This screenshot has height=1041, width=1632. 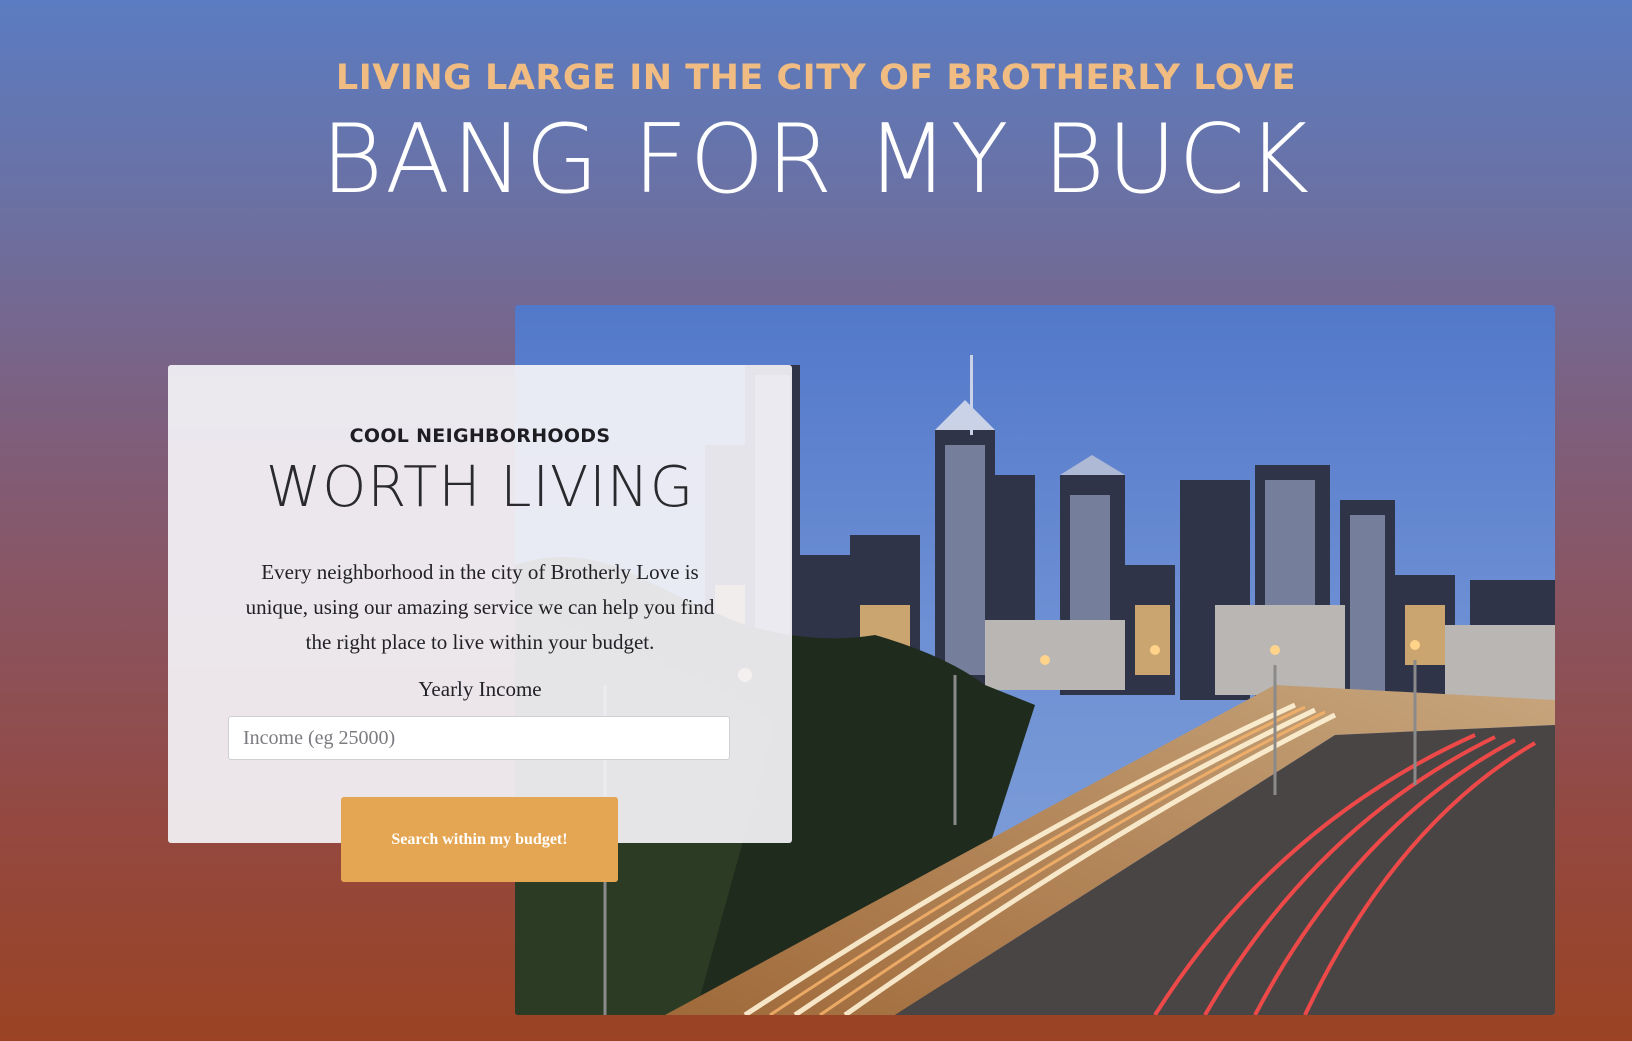 What do you see at coordinates (480, 689) in the screenshot?
I see `income-label: Yearly Income` at bounding box center [480, 689].